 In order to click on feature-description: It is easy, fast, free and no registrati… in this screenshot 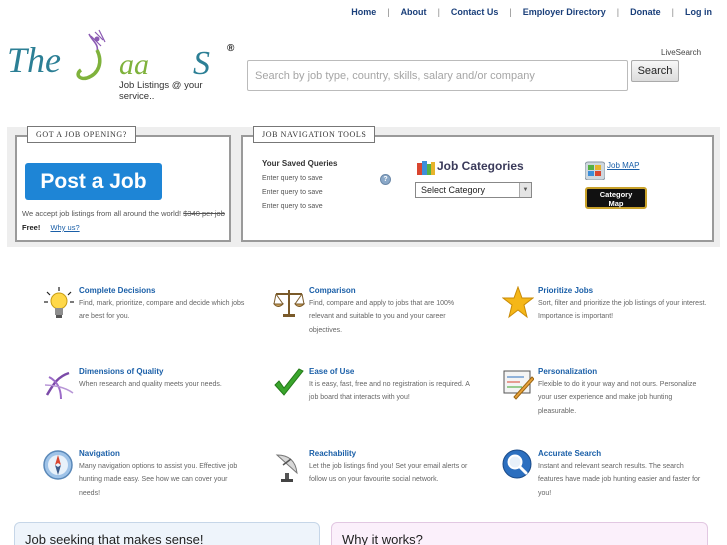, I will do `click(389, 391)`.